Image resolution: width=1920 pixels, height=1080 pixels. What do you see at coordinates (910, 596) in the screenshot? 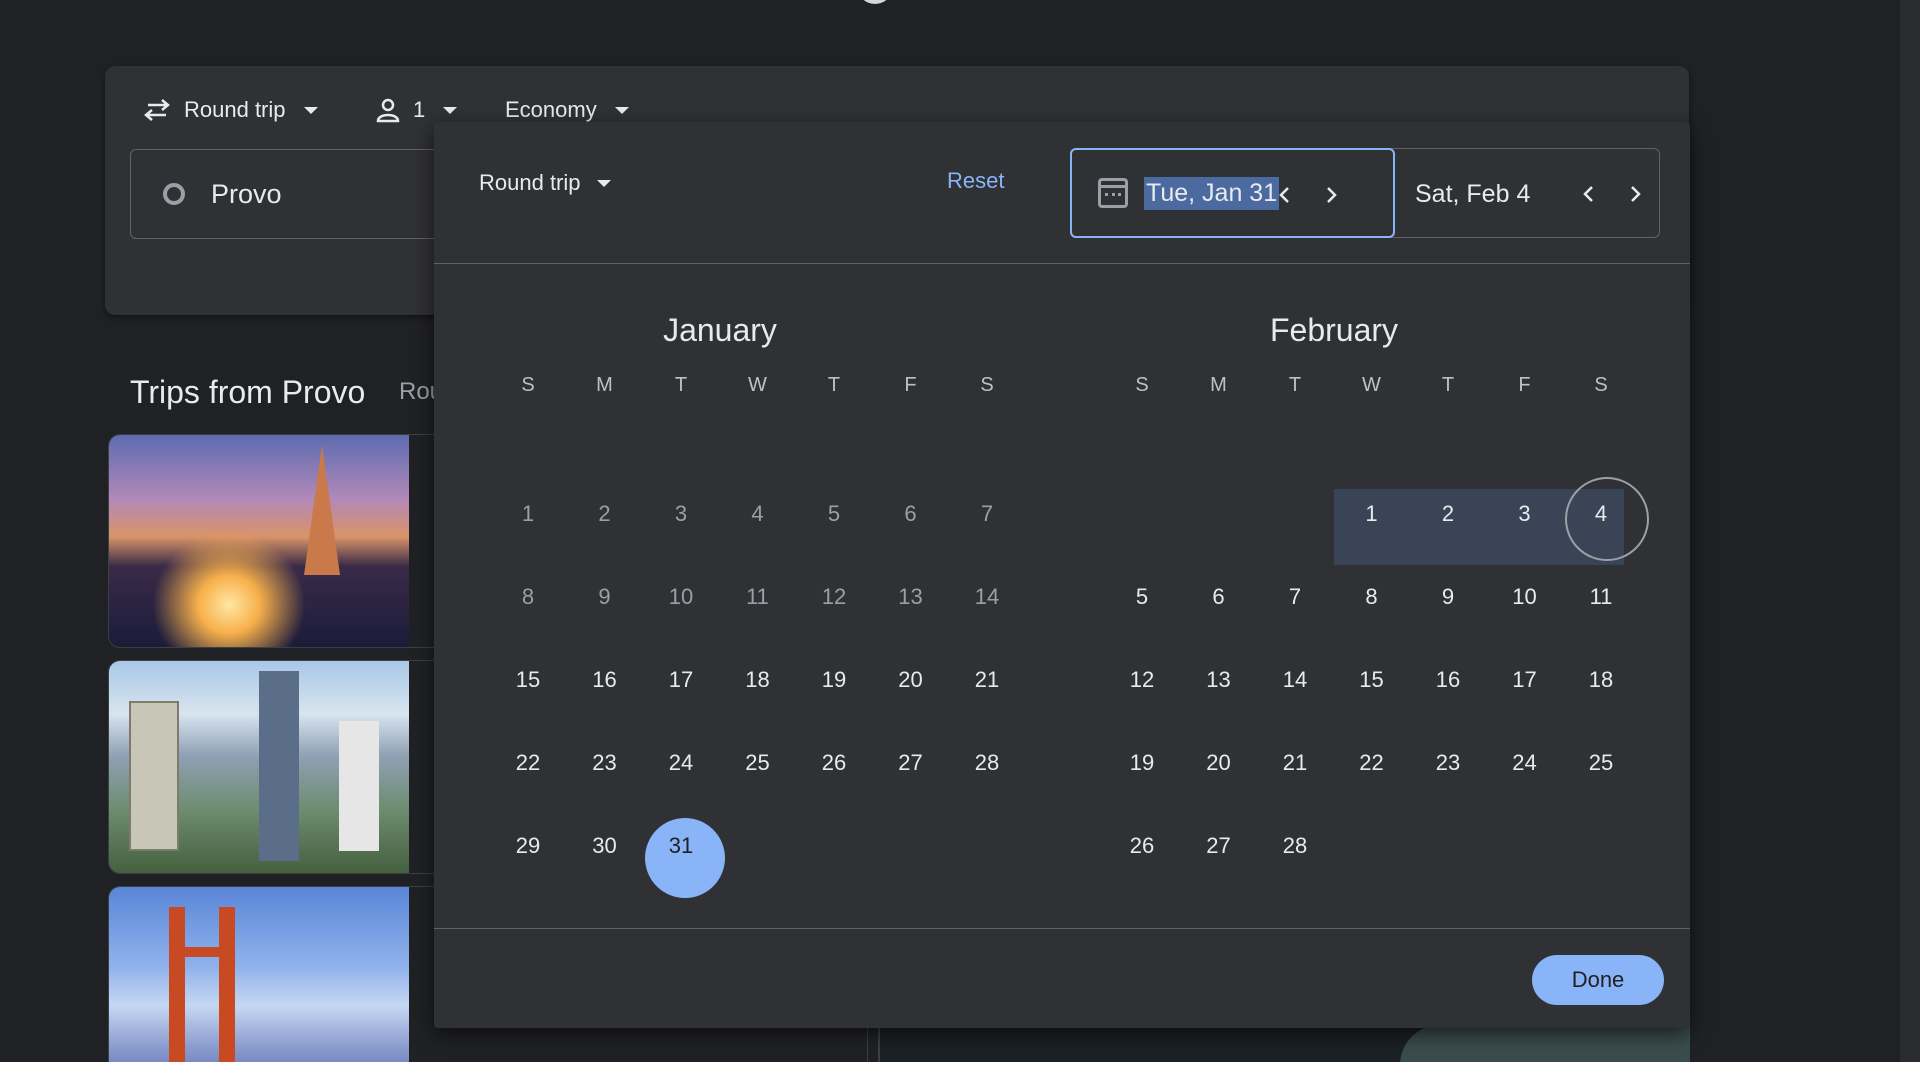
I see `calendar-day-number: 13` at bounding box center [910, 596].